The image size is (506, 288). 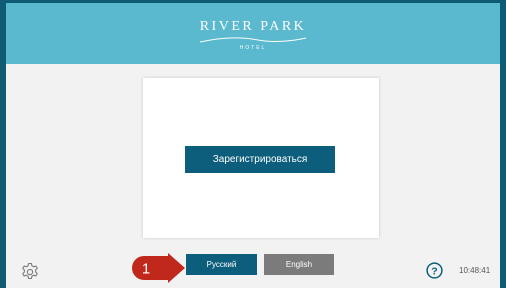 What do you see at coordinates (146, 269) in the screenshot?
I see `step-marker-number: 1` at bounding box center [146, 269].